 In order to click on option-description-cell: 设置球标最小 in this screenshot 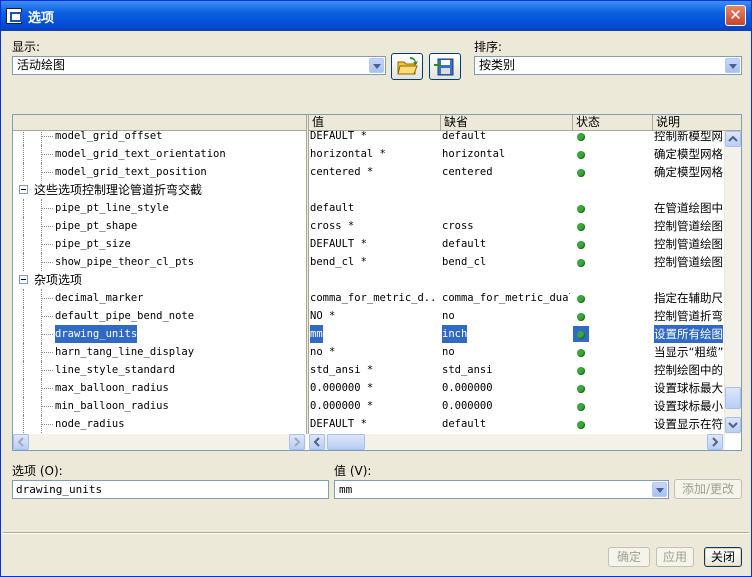, I will do `click(688, 406)`.